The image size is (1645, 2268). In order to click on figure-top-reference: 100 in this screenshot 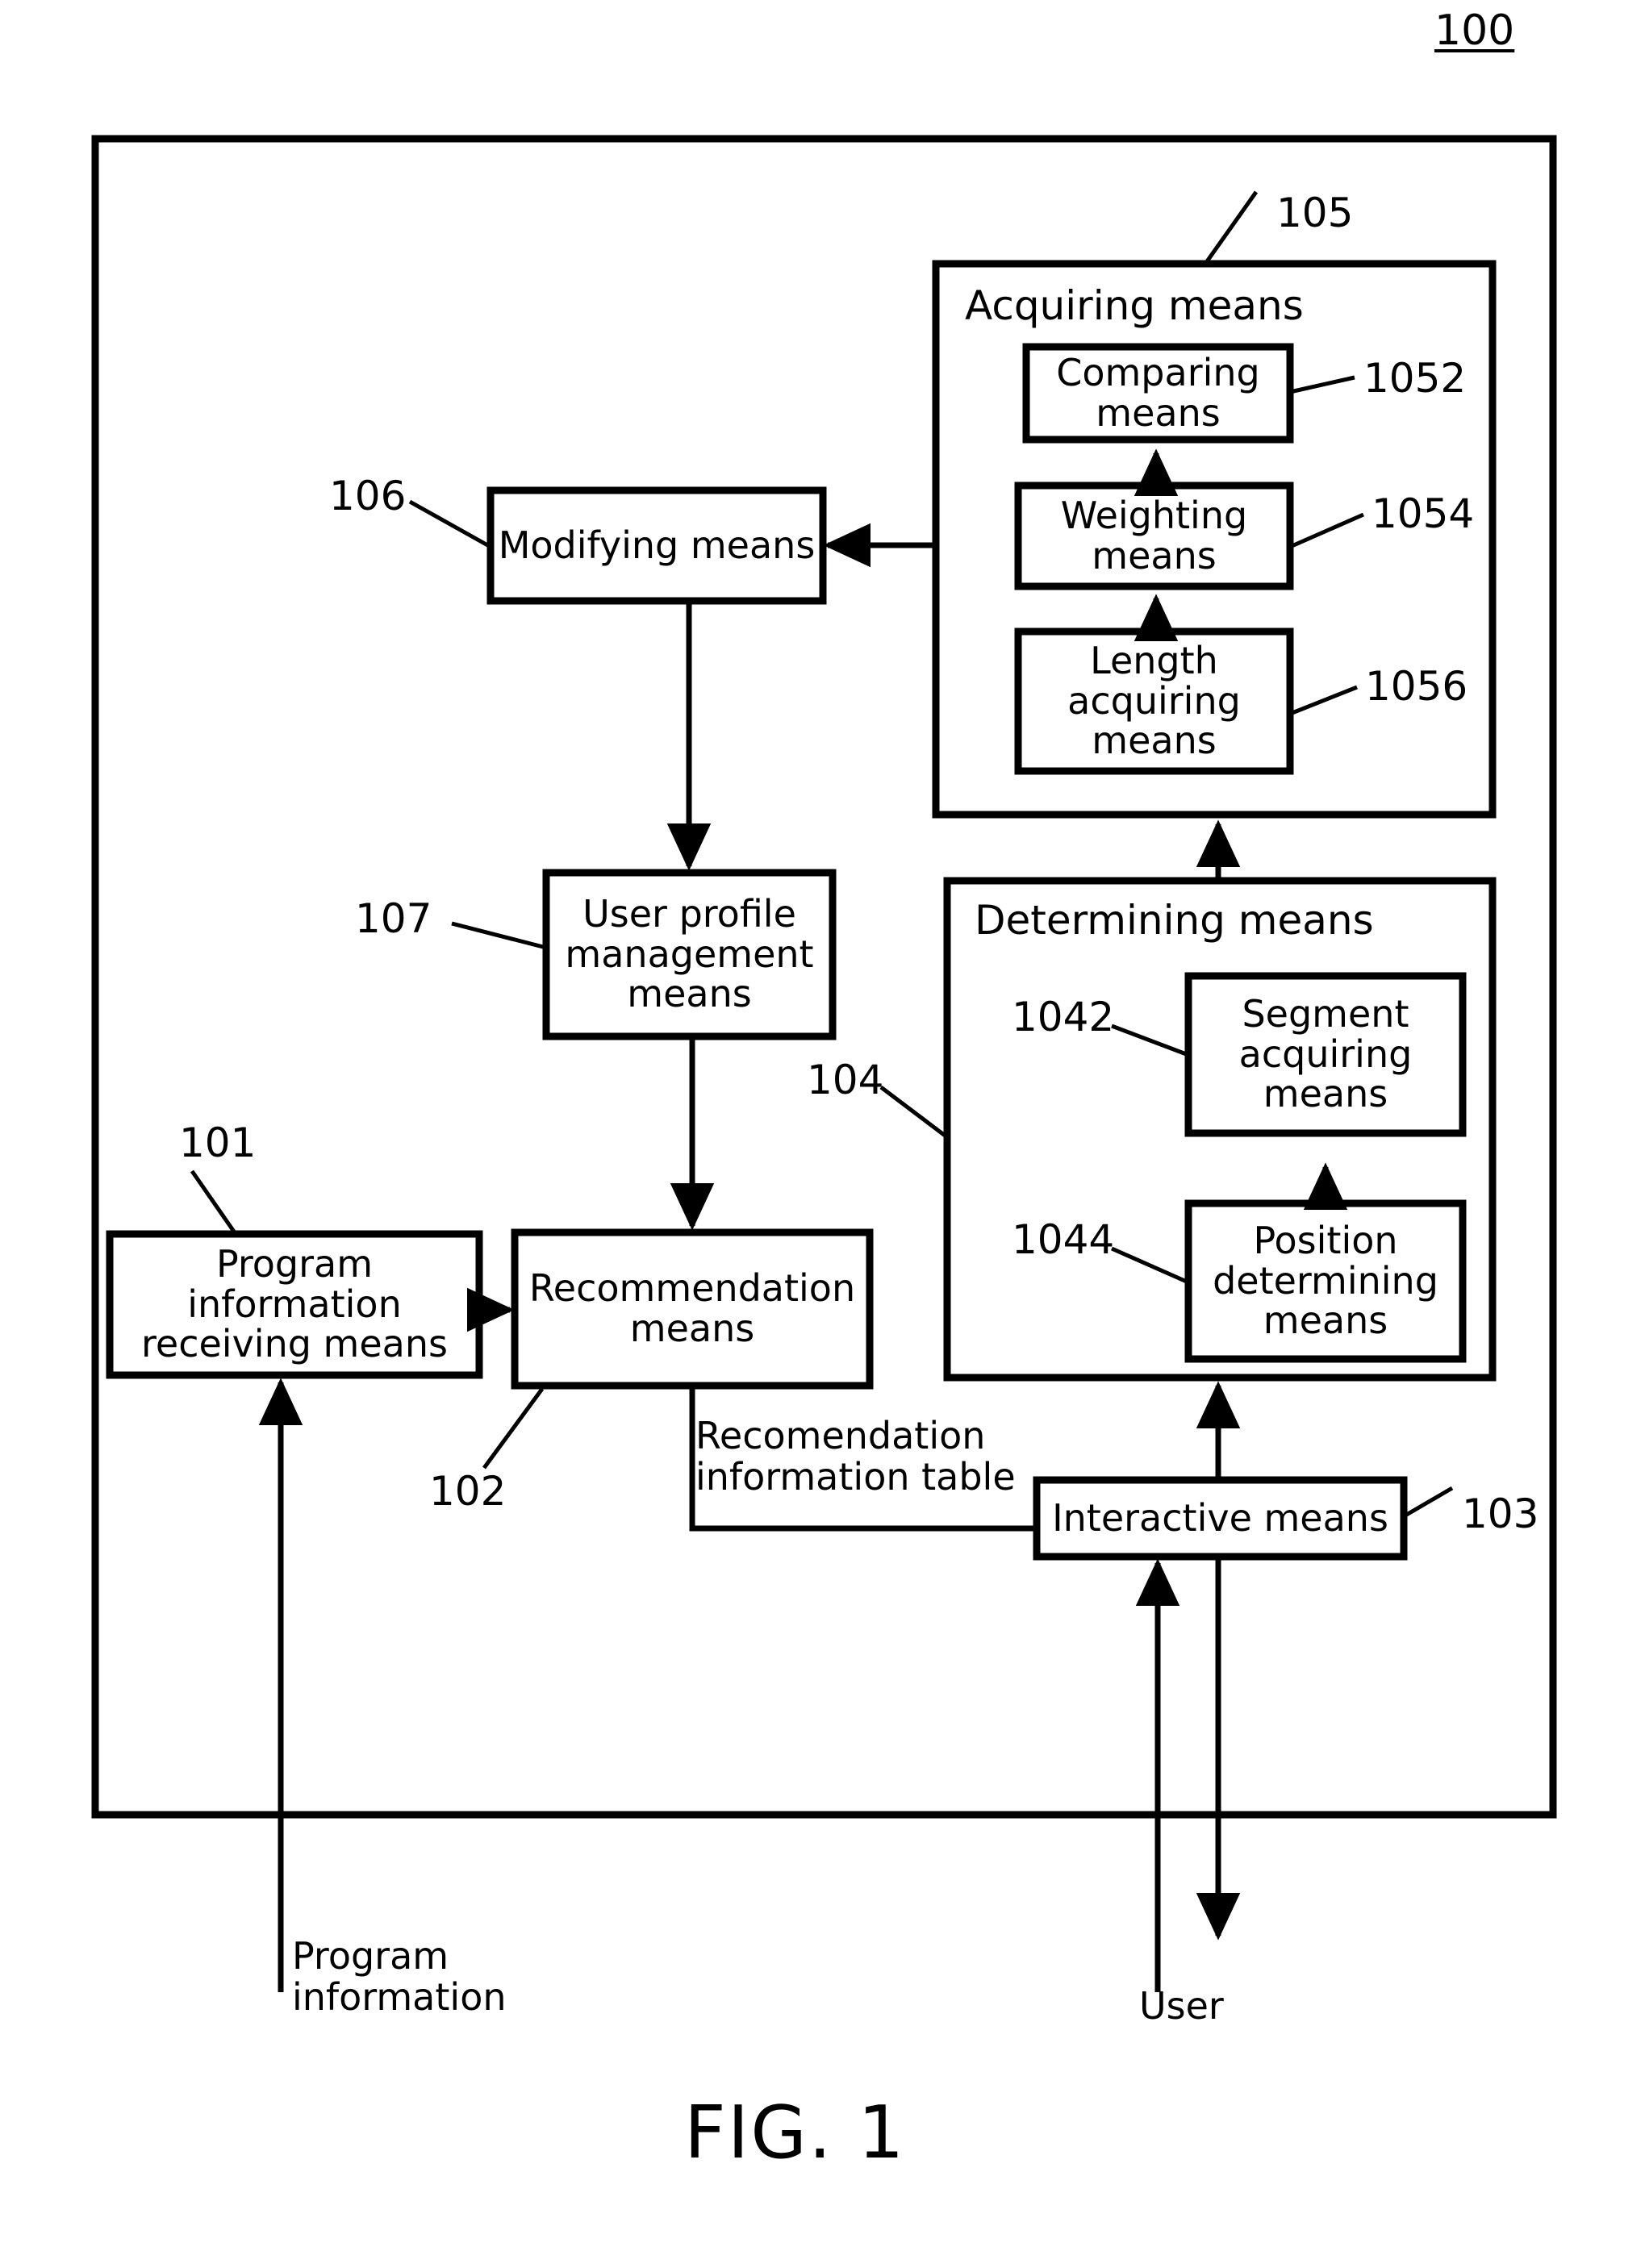, I will do `click(1474, 30)`.